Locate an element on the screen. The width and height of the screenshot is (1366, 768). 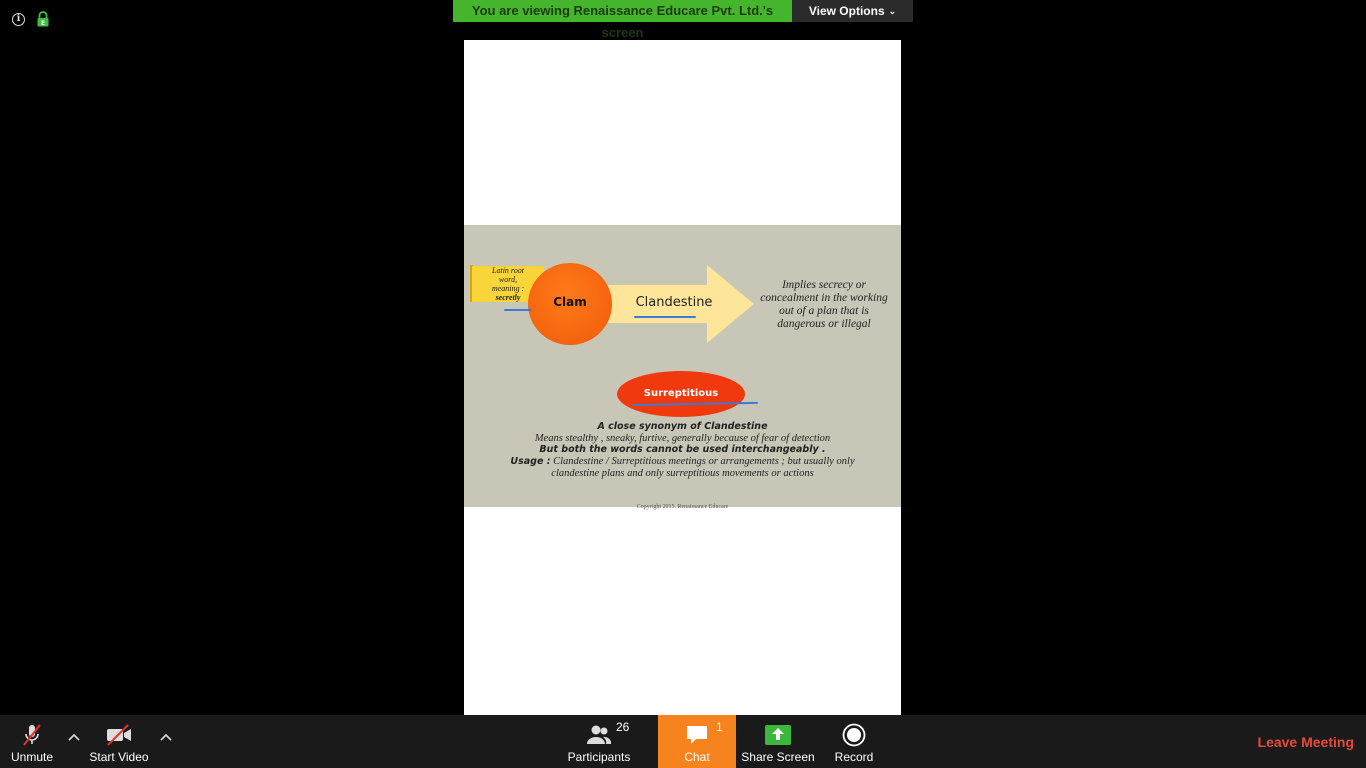
chat-button: 1 Chat is located at coordinates (697, 741).